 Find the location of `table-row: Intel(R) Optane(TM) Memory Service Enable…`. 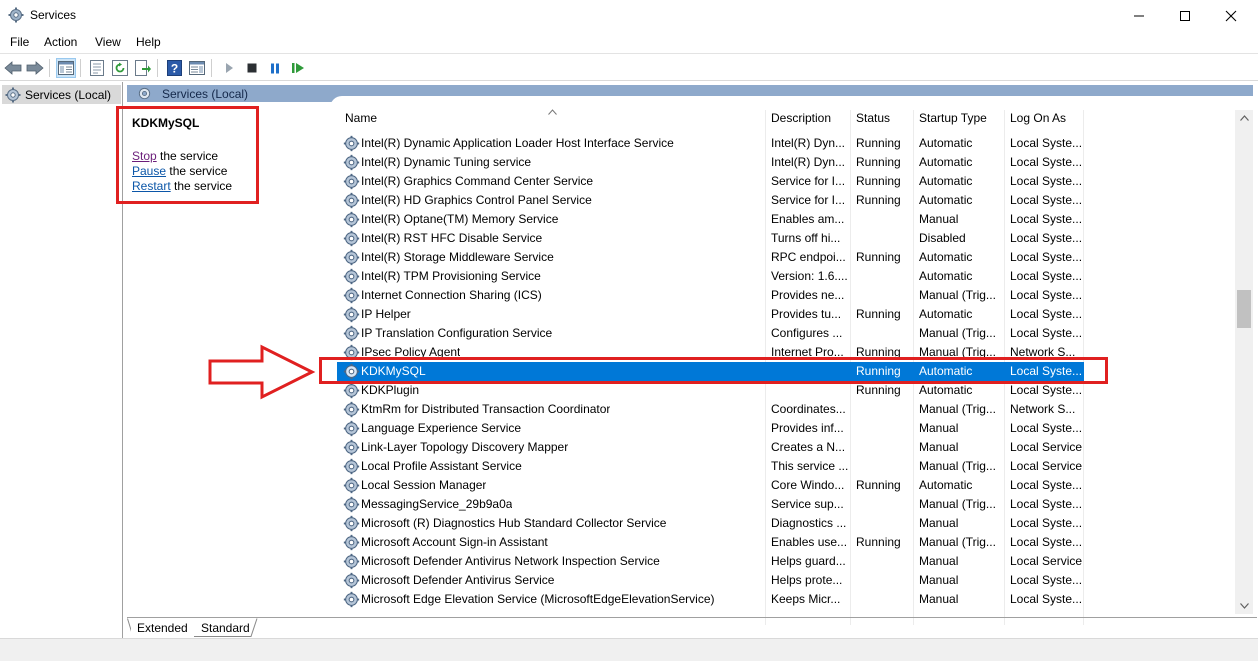

table-row: Intel(R) Optane(TM) Memory Service Enable… is located at coordinates (710, 219).